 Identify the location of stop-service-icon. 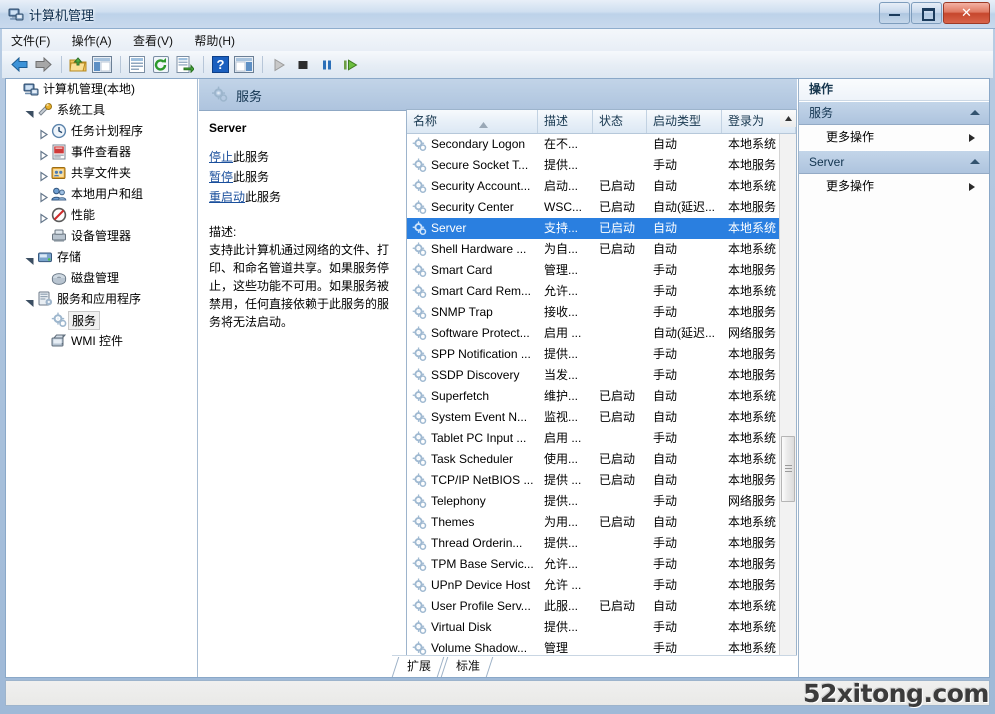
(303, 64).